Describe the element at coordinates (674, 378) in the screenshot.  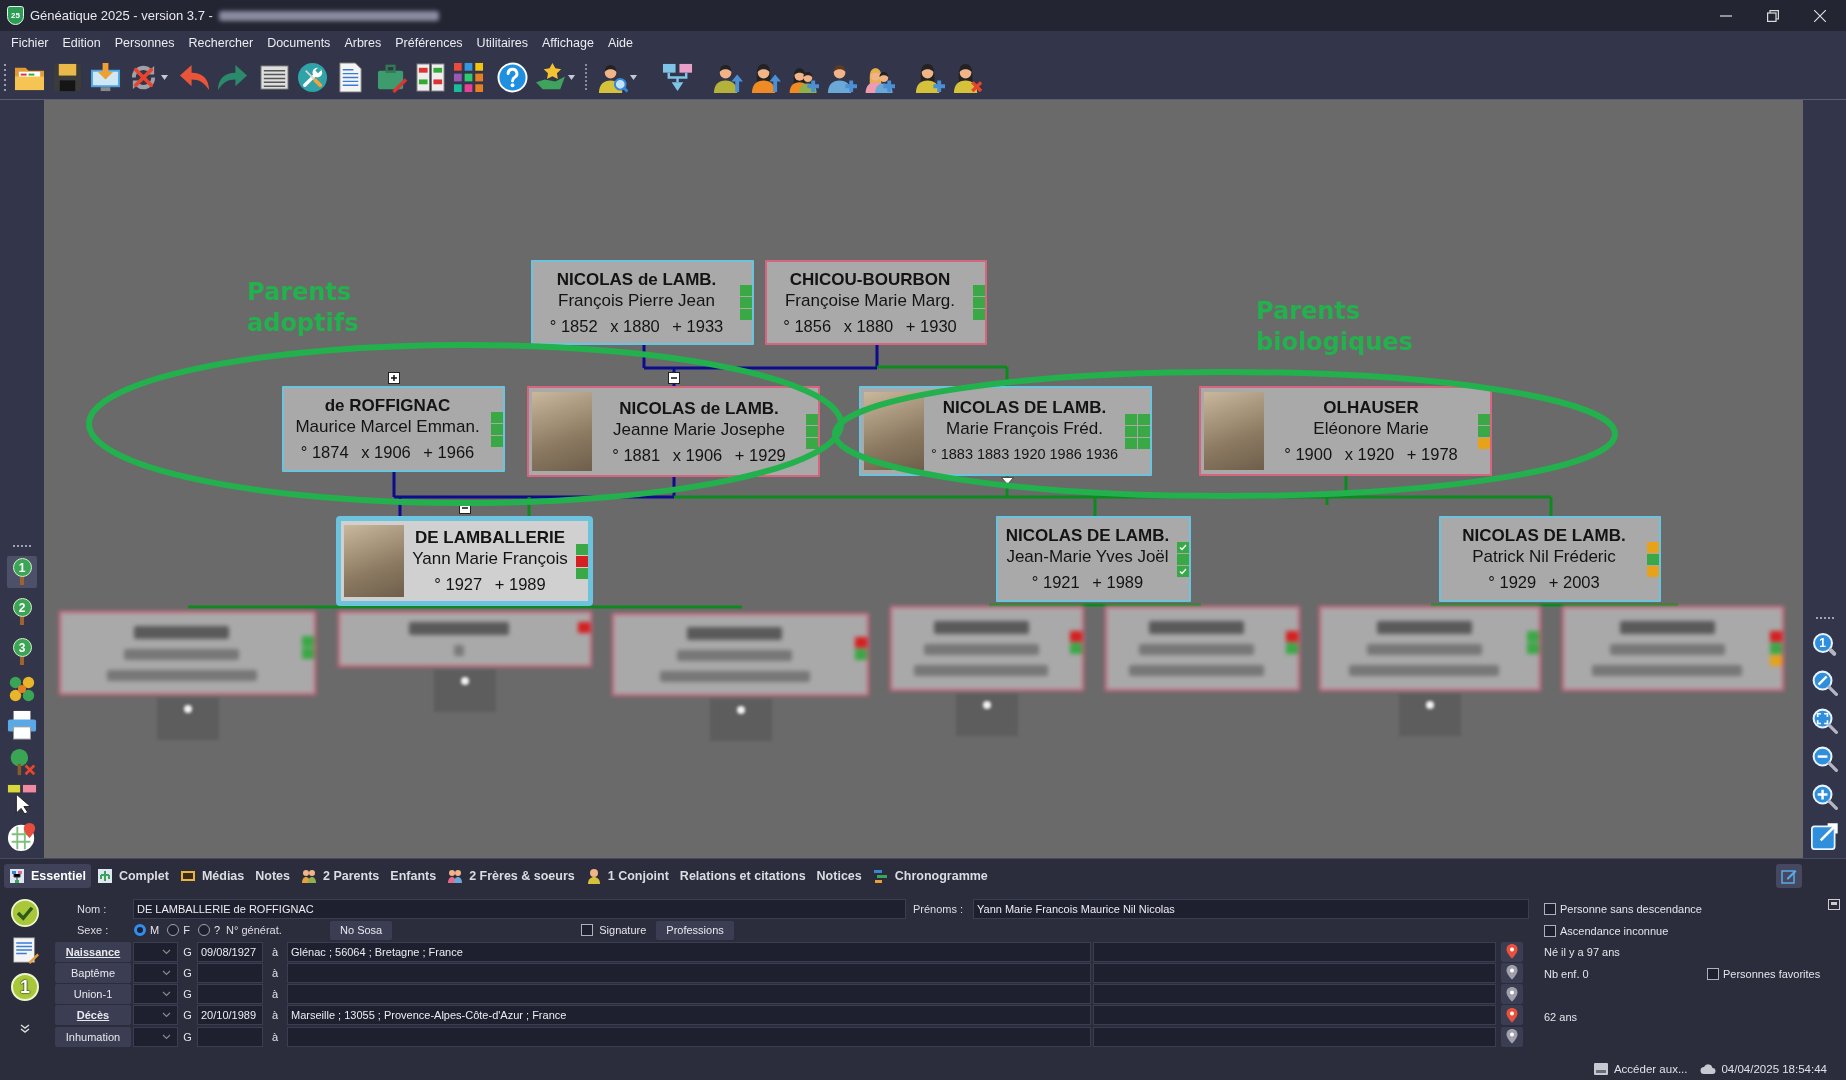
I see `minus-icon` at that location.